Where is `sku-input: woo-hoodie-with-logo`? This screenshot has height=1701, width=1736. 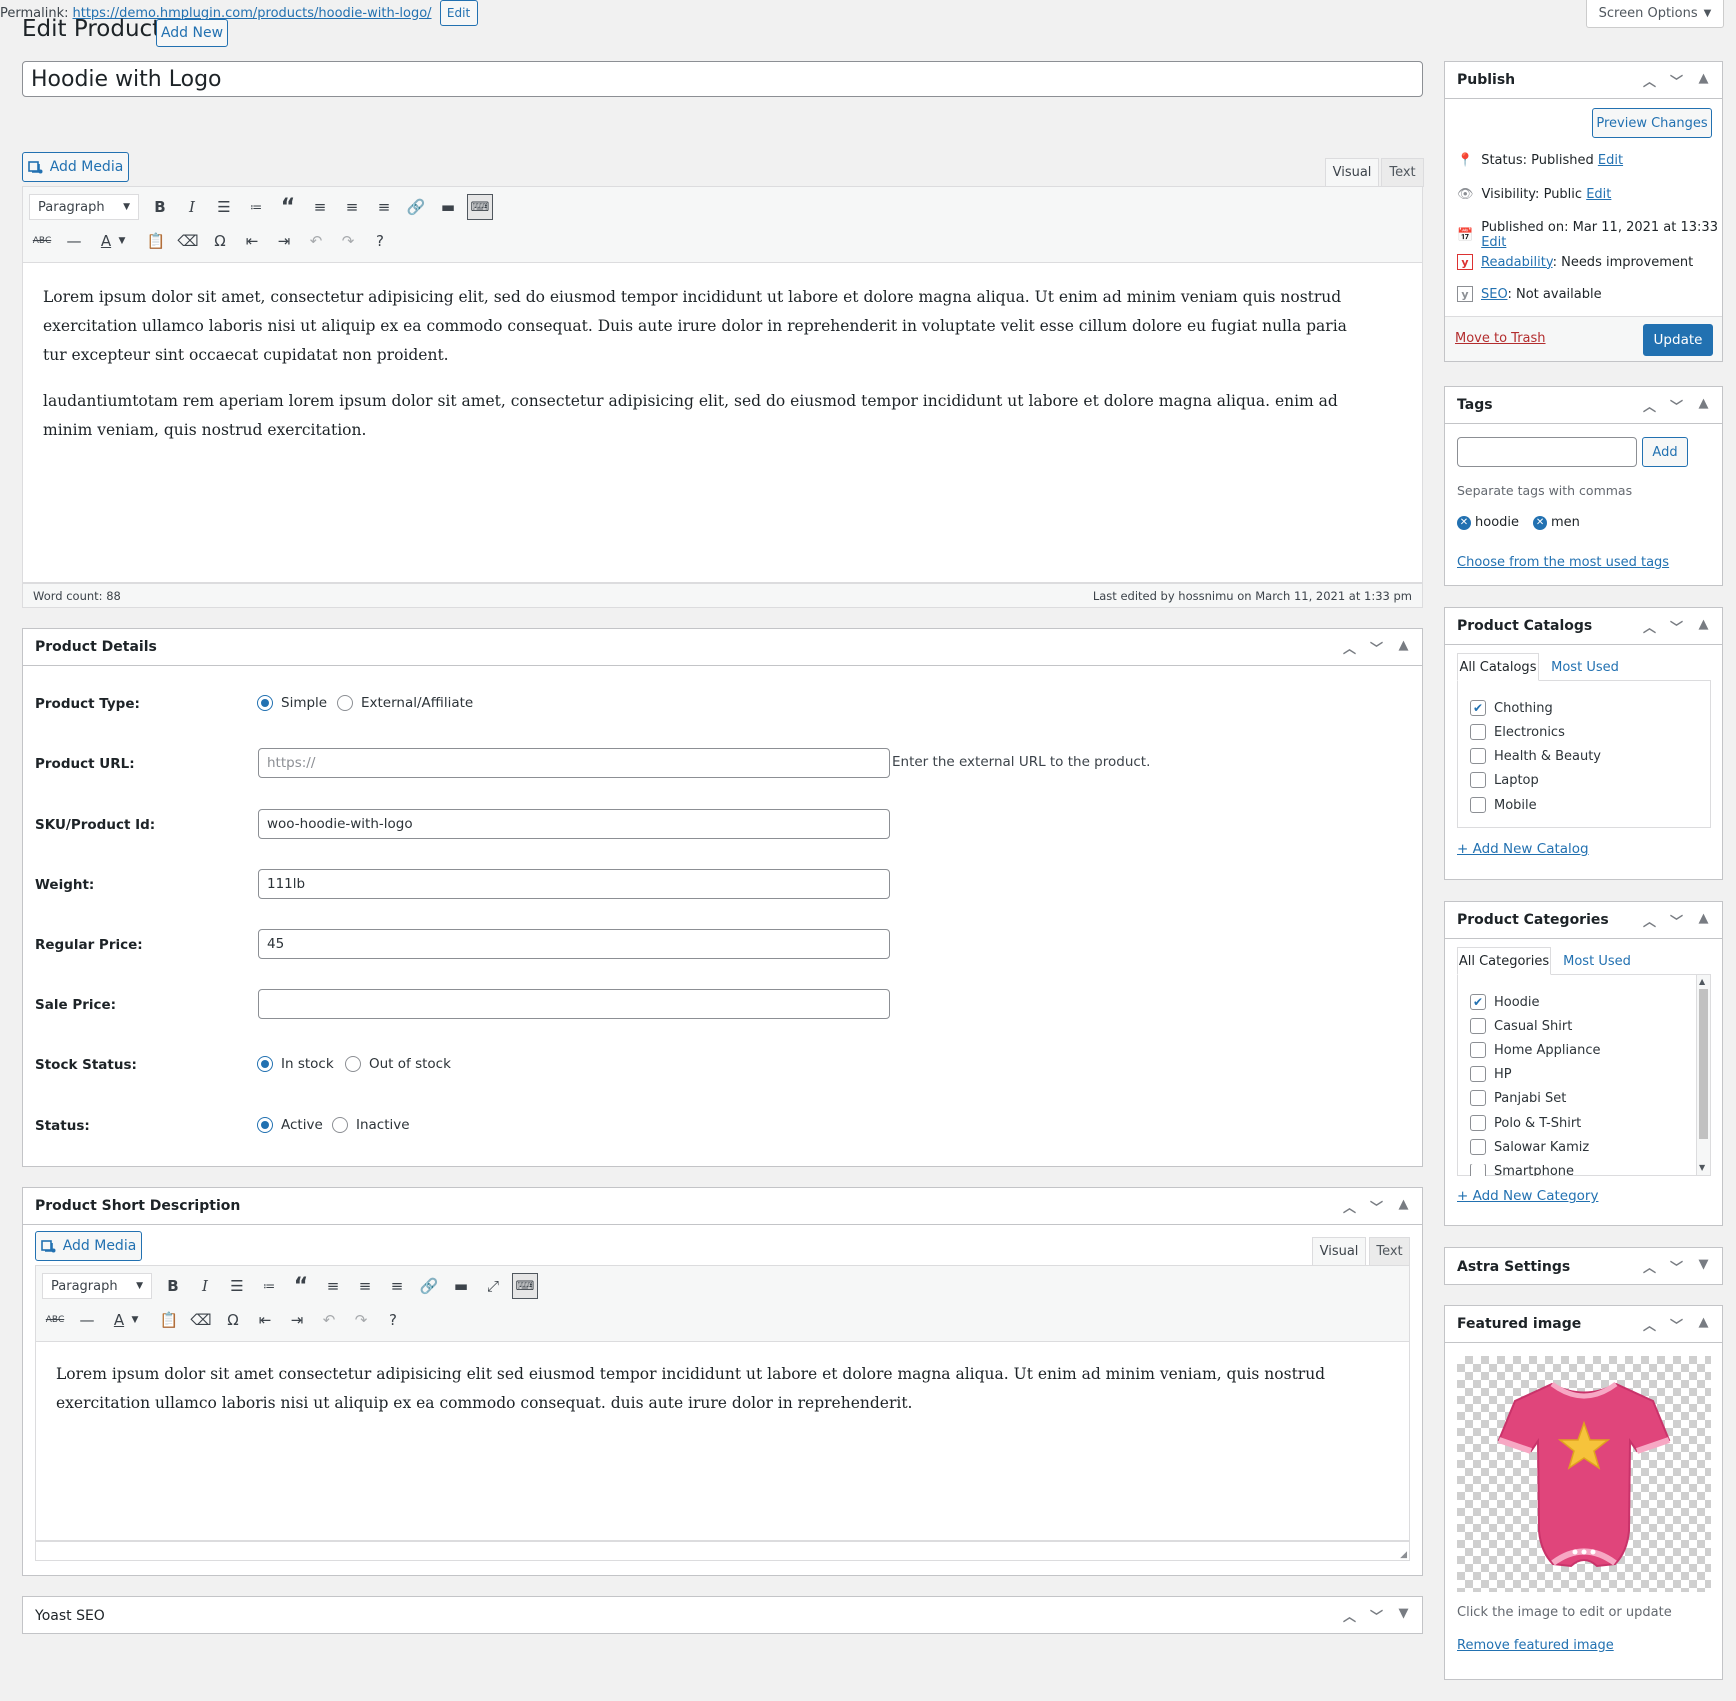
sku-input: woo-hoodie-with-logo is located at coordinates (574, 824).